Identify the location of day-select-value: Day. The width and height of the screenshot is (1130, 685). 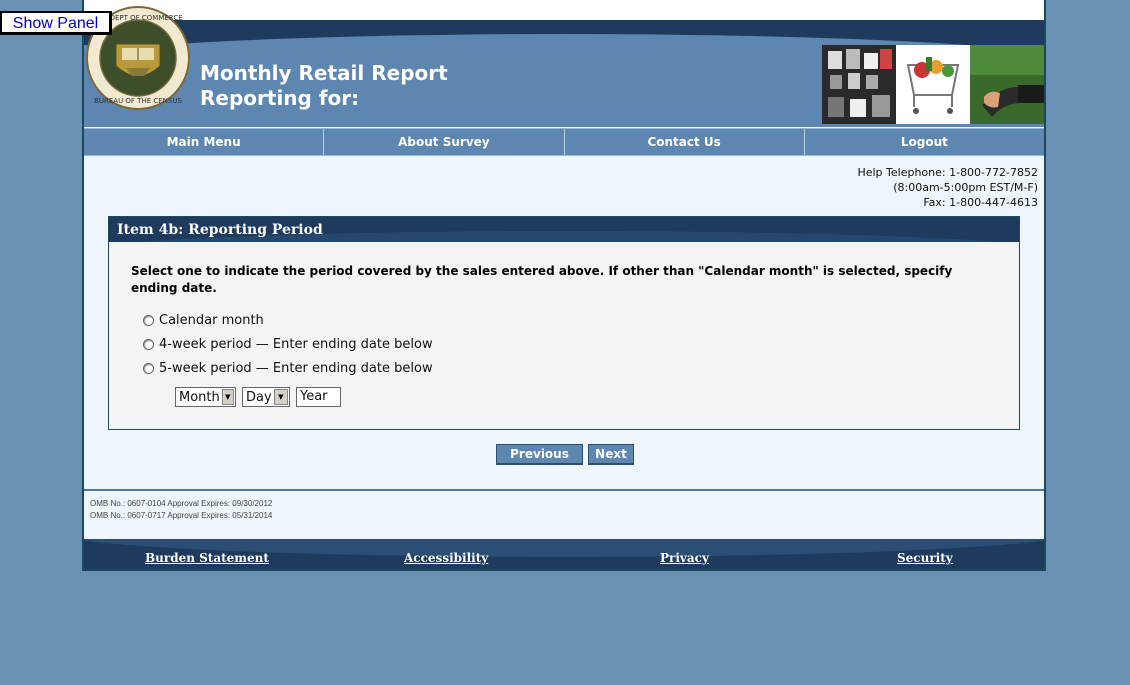
(259, 397).